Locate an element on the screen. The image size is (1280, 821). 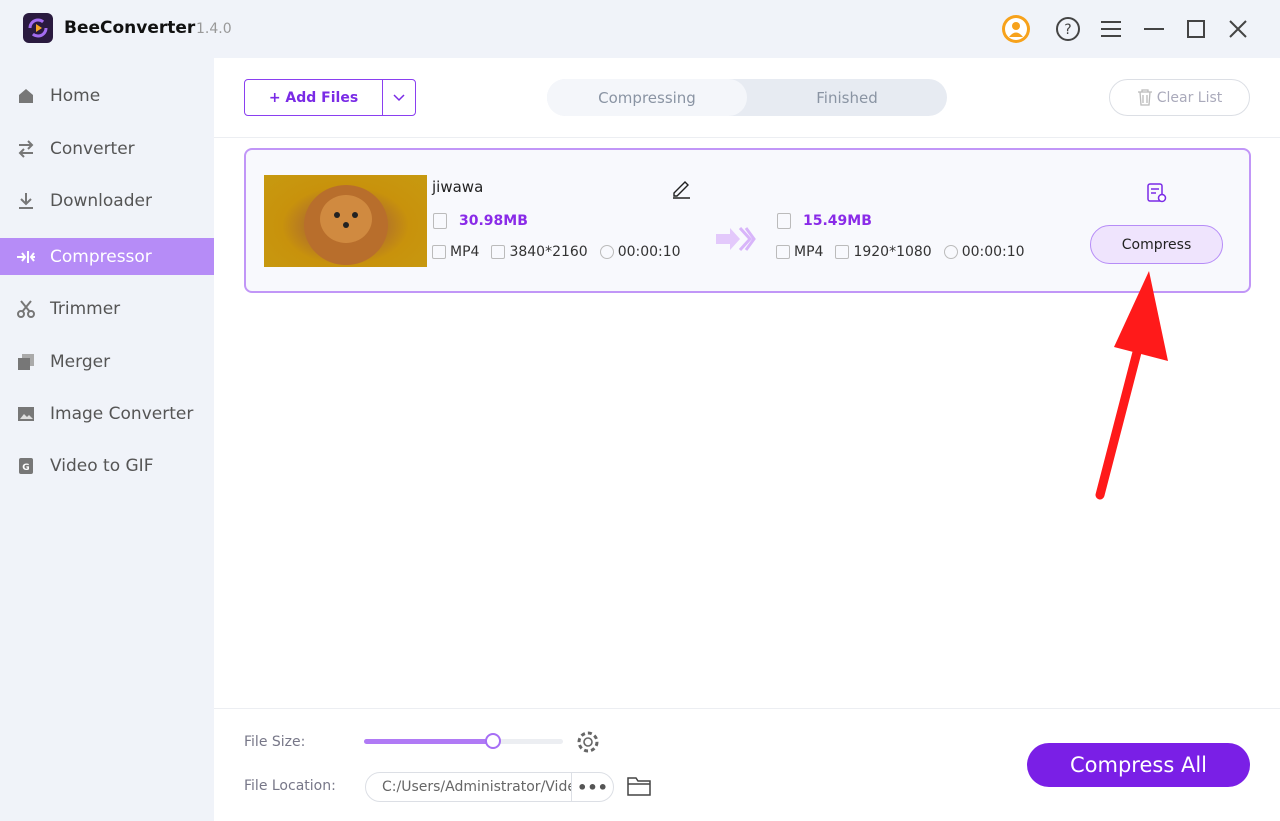
sidebar-item-compressor: Compressor is located at coordinates (107, 256).